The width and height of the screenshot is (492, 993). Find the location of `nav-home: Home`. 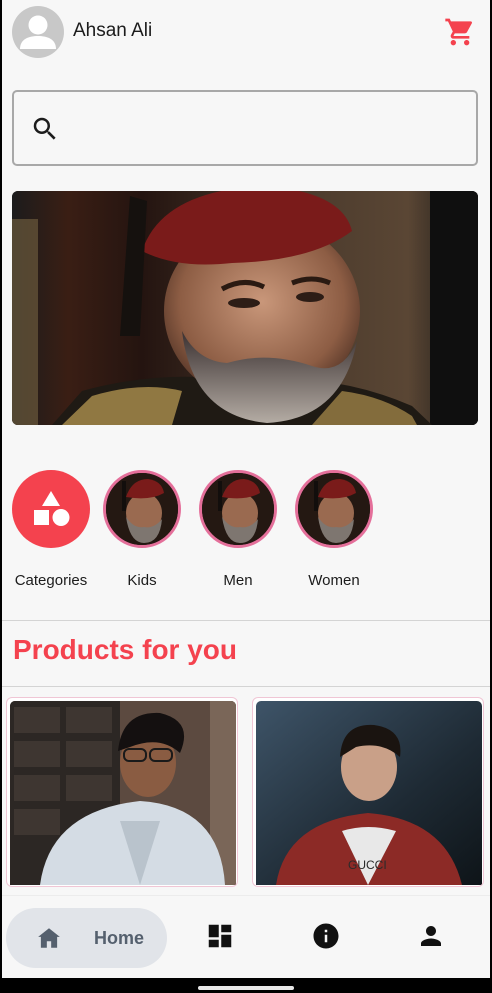

nav-home: Home is located at coordinates (86, 938).